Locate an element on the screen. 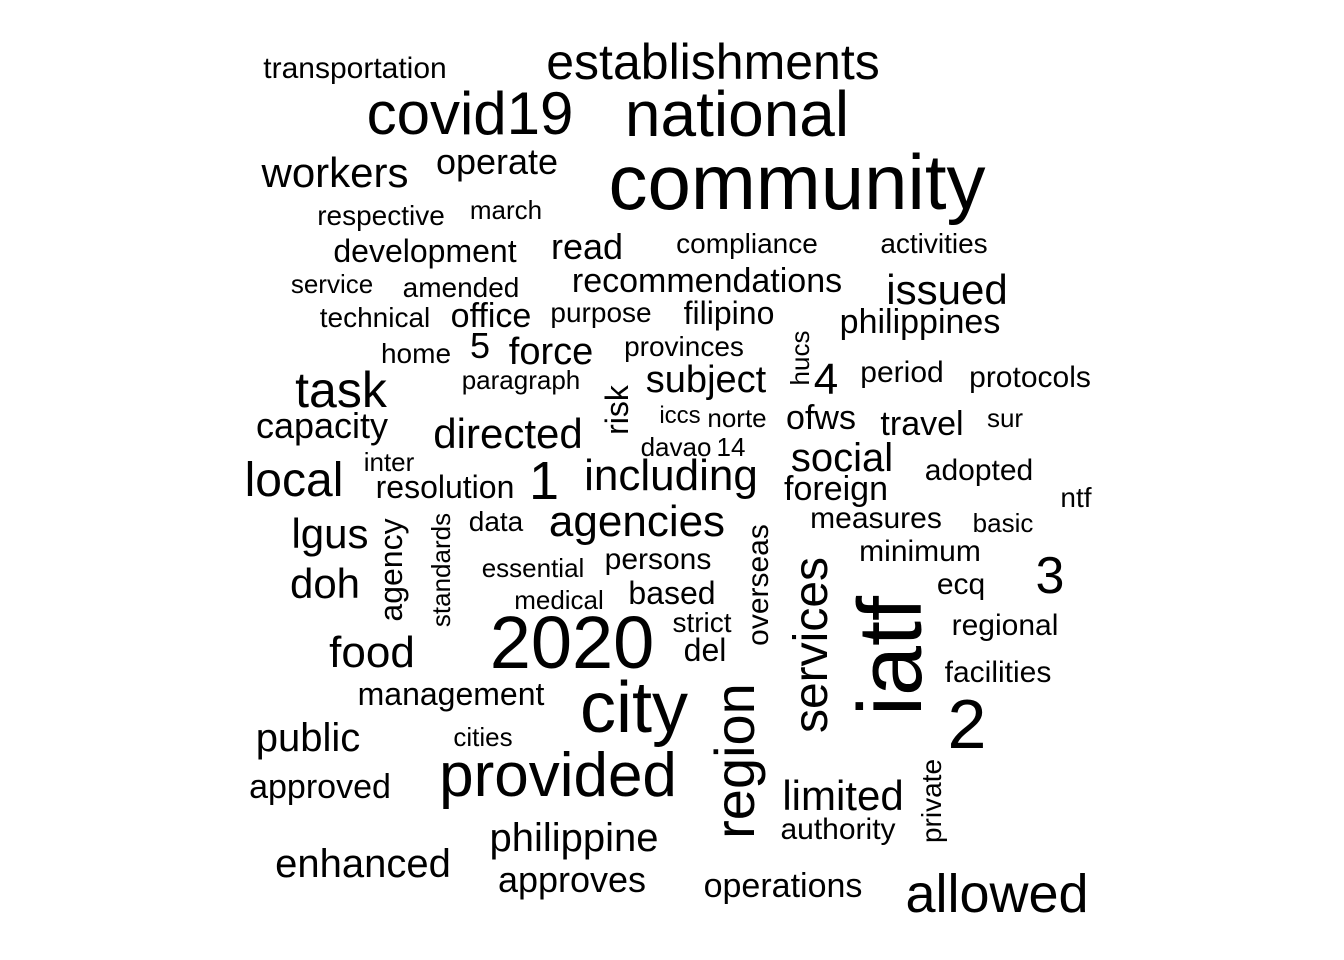 The height and width of the screenshot is (960, 1344). cloud-word: covid19 is located at coordinates (470, 113).